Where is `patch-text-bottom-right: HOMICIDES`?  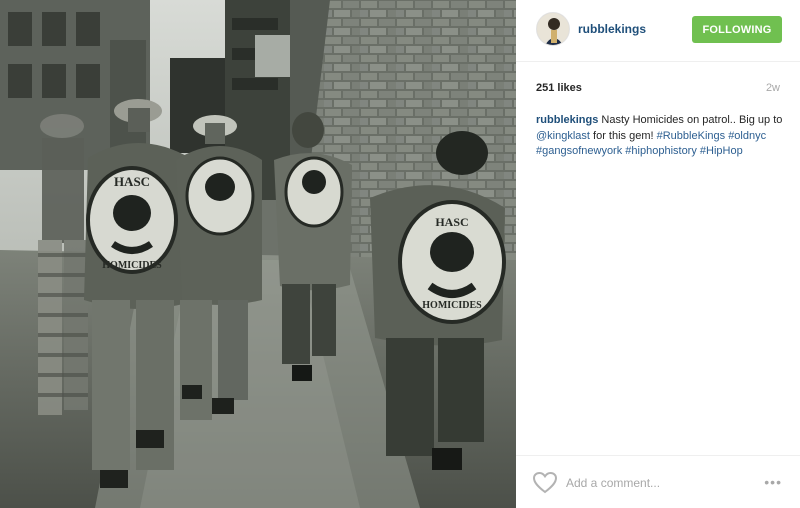 patch-text-bottom-right: HOMICIDES is located at coordinates (452, 305).